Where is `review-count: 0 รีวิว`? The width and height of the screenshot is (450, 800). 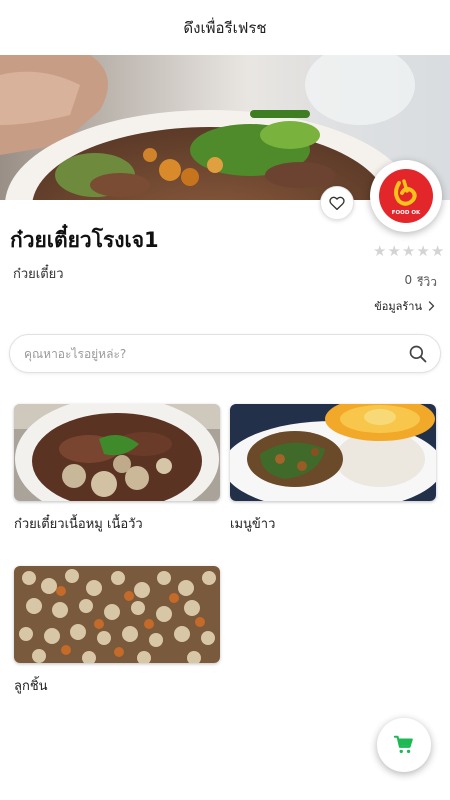 review-count: 0 รีวิว is located at coordinates (420, 282).